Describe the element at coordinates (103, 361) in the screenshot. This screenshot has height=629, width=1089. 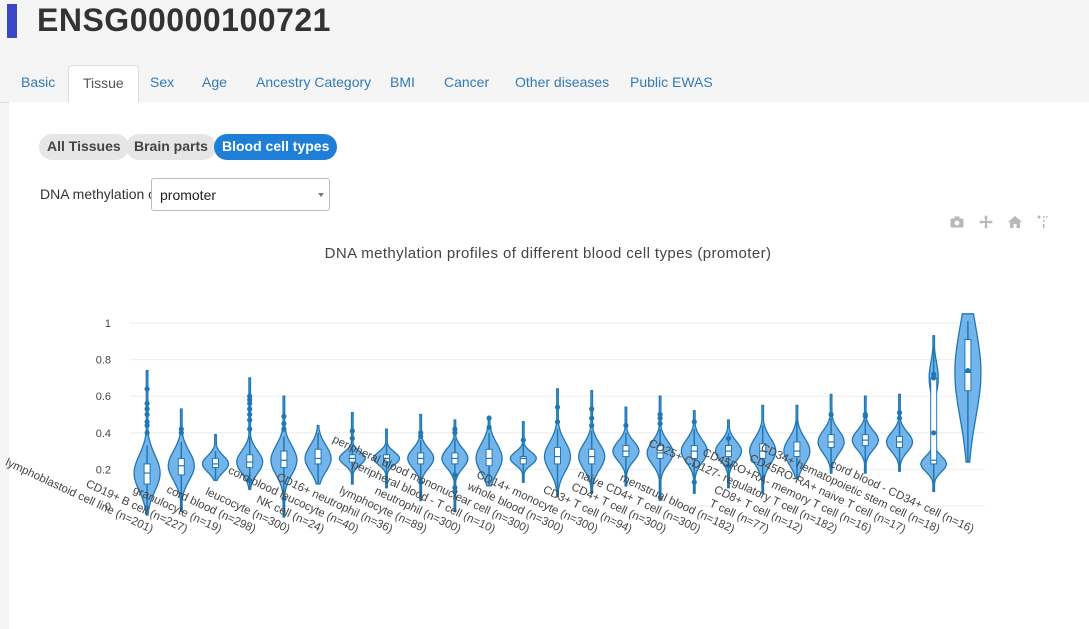
I see `y-tick-label: 0.8` at that location.